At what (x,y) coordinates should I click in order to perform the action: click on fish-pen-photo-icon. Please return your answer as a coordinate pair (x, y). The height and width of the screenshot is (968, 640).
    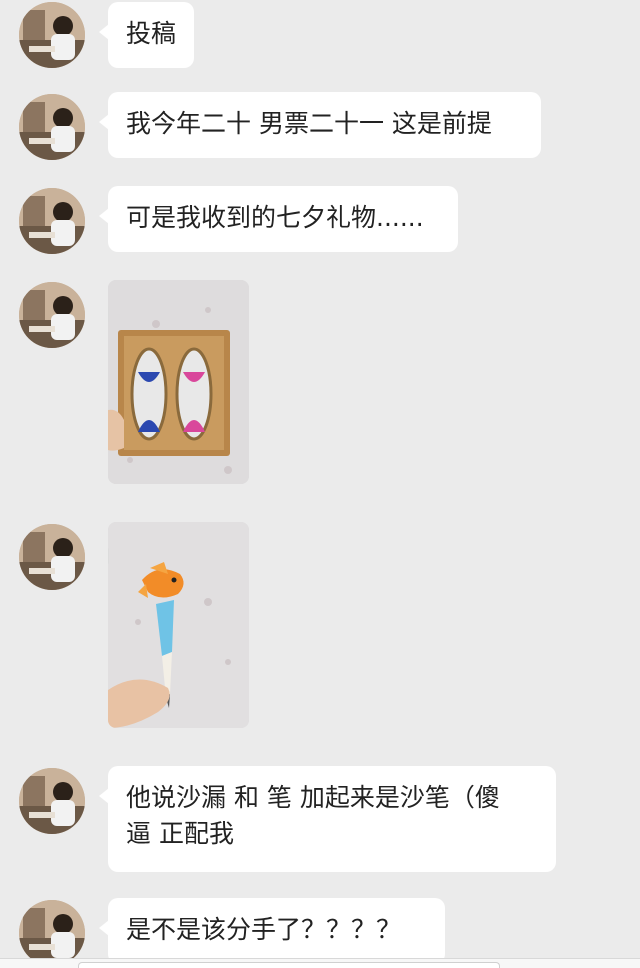
    Looking at the image, I should click on (178, 625).